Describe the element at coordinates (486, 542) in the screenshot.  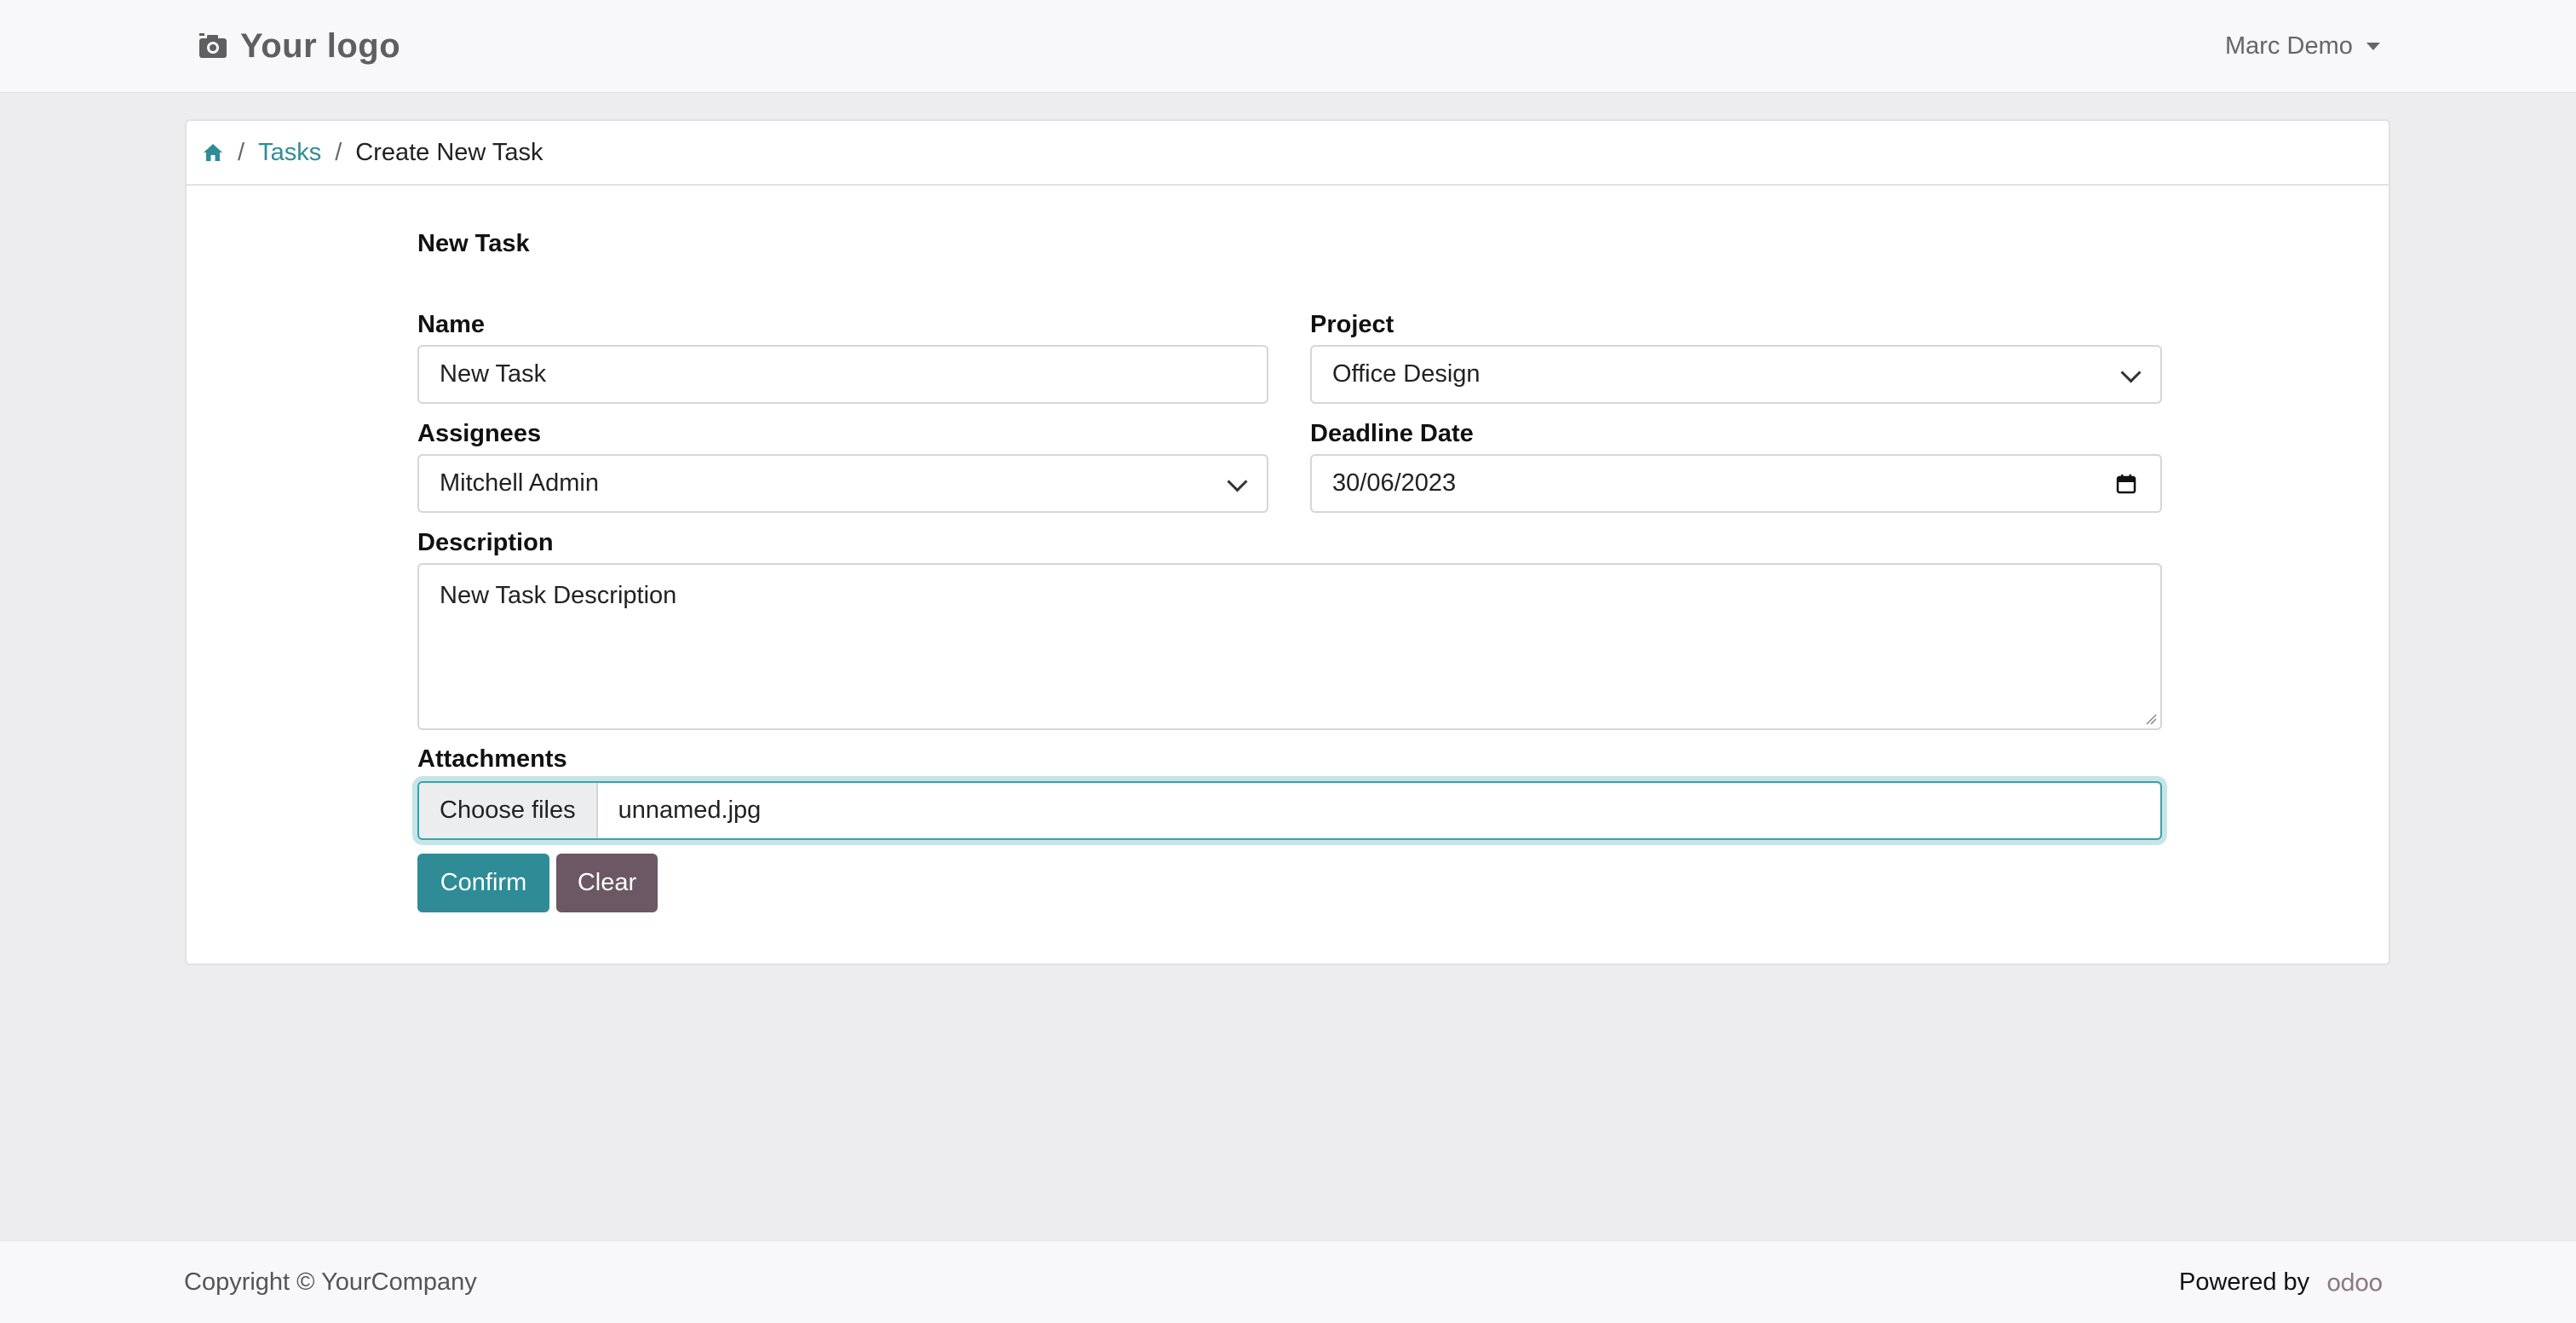
I see `description-label: Description` at that location.